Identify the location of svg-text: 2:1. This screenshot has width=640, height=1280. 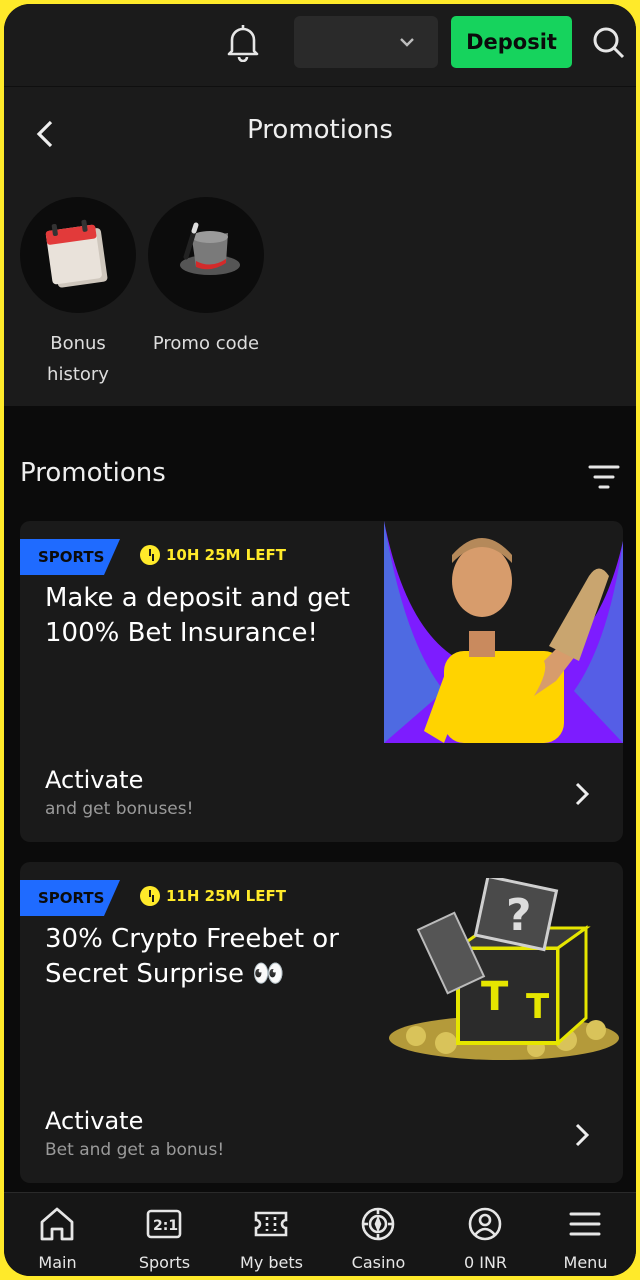
(165, 1226).